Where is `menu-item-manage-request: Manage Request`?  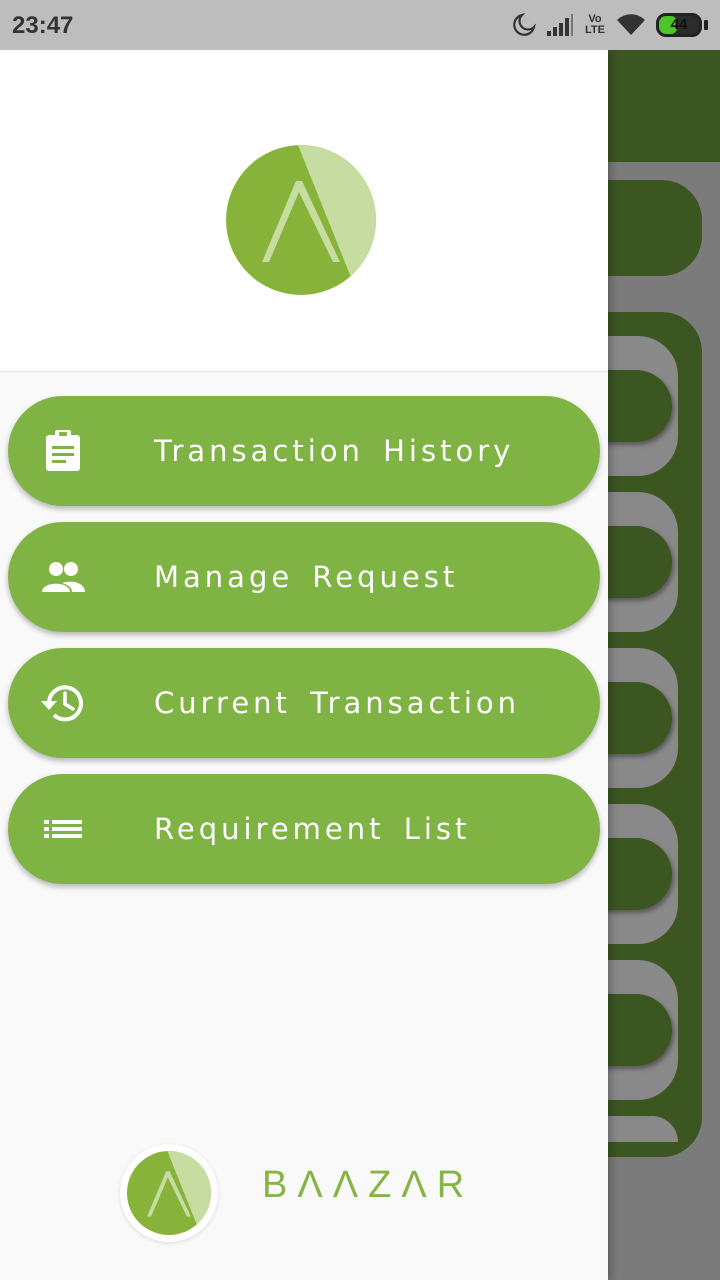
menu-item-manage-request: Manage Request is located at coordinates (304, 577).